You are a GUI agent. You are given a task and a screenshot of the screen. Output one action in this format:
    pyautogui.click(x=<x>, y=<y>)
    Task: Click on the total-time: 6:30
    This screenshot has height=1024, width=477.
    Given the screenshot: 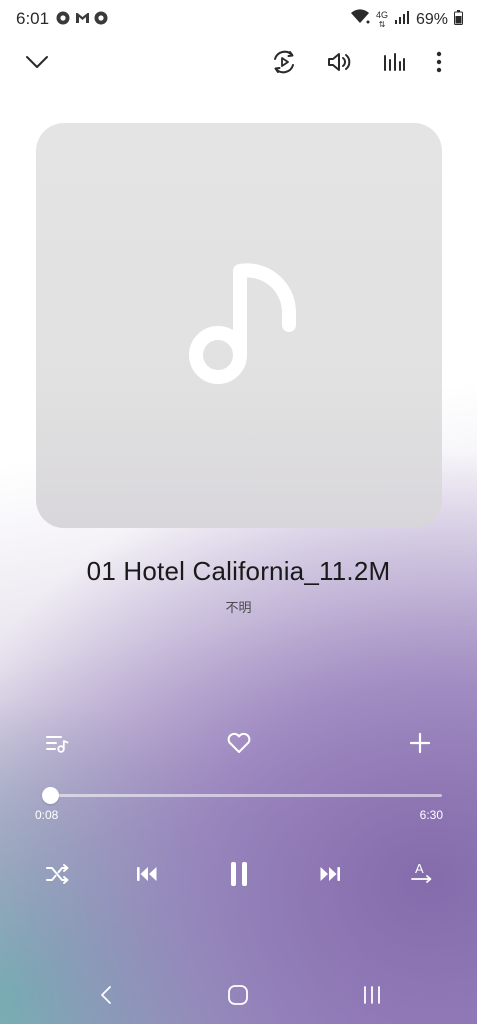 What is the action you would take?
    pyautogui.click(x=431, y=815)
    